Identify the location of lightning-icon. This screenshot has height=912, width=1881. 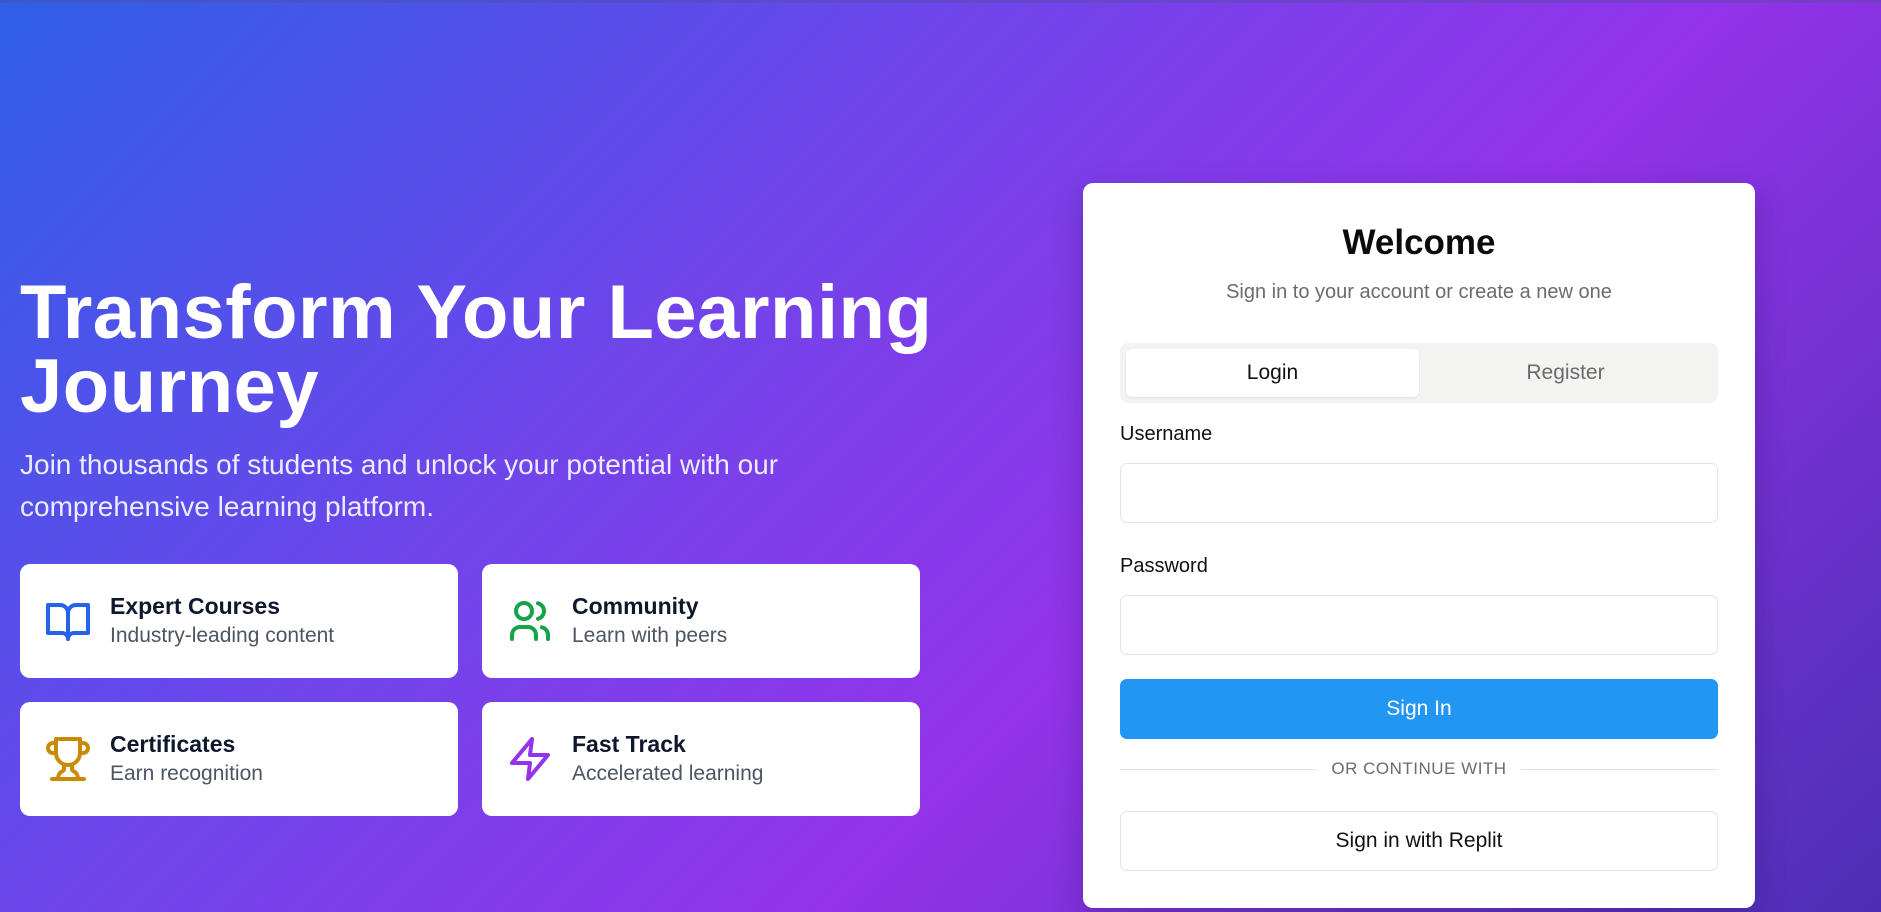
(530, 759).